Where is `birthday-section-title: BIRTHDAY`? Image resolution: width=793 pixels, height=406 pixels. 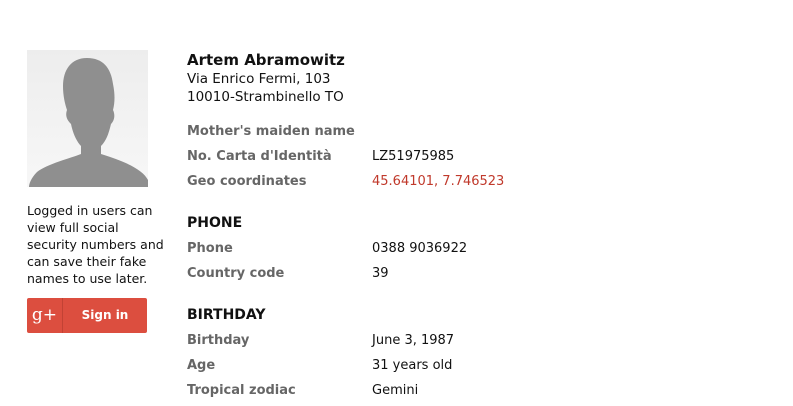 birthday-section-title: BIRTHDAY is located at coordinates (226, 315).